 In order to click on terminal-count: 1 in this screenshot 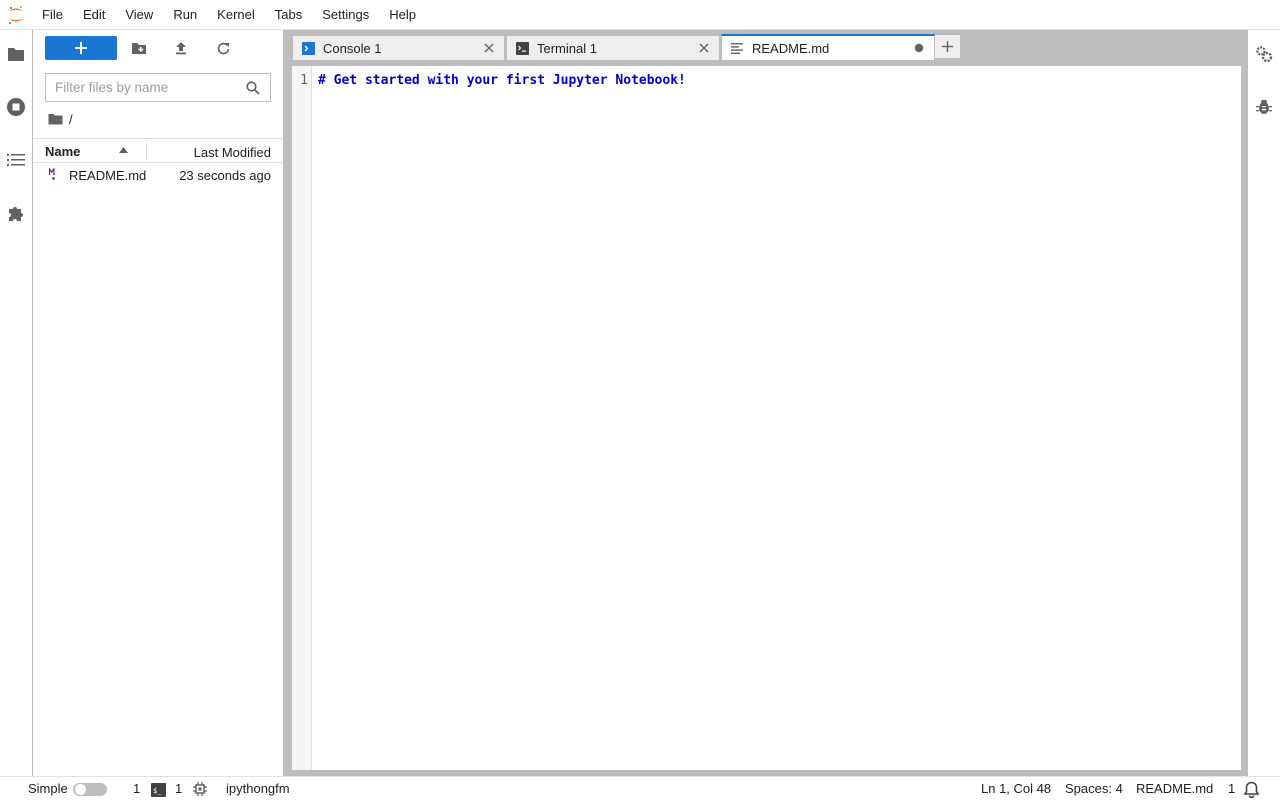, I will do `click(178, 788)`.